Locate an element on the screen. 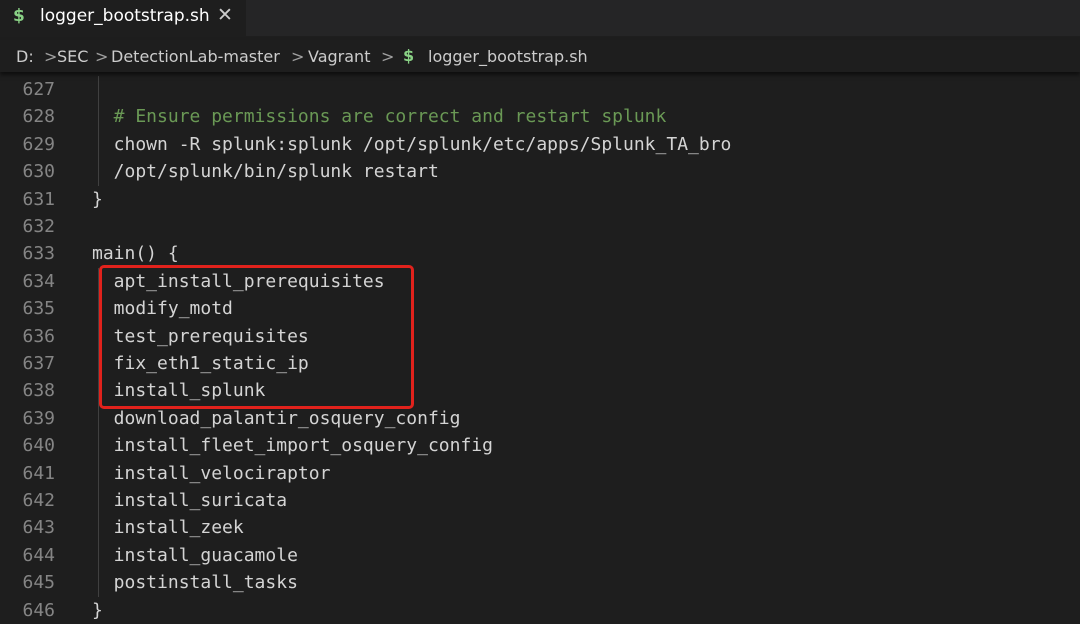  line-number: 637 is located at coordinates (38, 363).